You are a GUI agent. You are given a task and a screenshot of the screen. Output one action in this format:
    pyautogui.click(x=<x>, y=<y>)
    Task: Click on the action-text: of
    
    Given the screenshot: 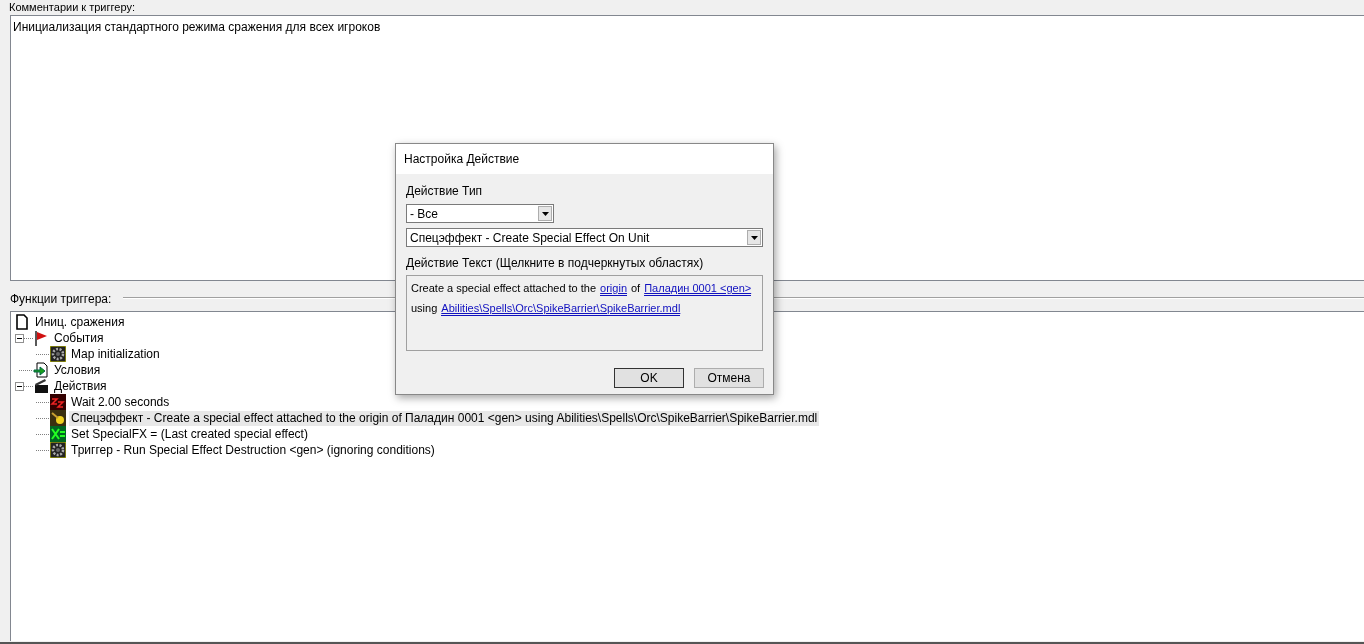 What is the action you would take?
    pyautogui.click(x=636, y=288)
    